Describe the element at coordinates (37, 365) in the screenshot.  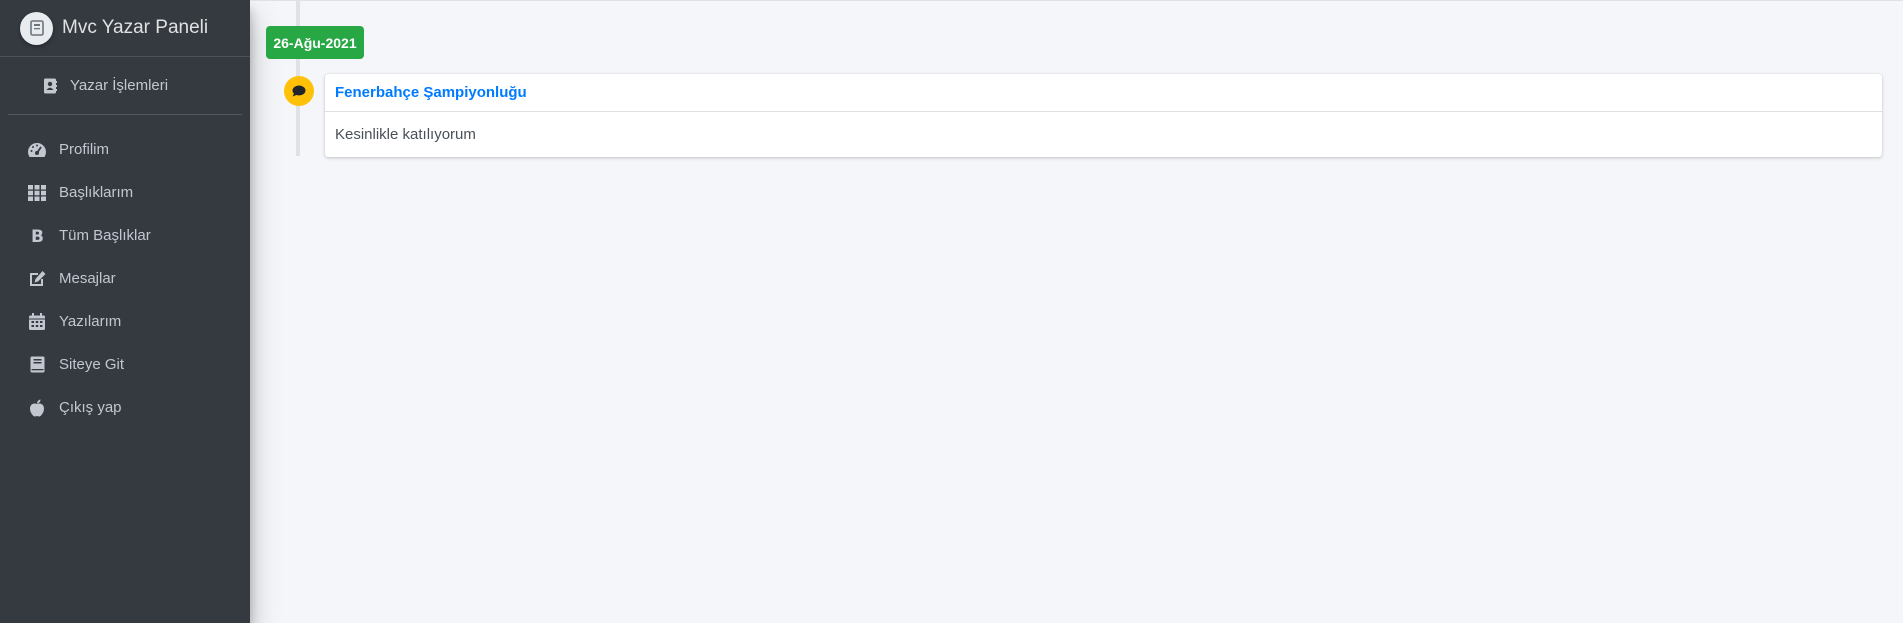
I see `book-icon` at that location.